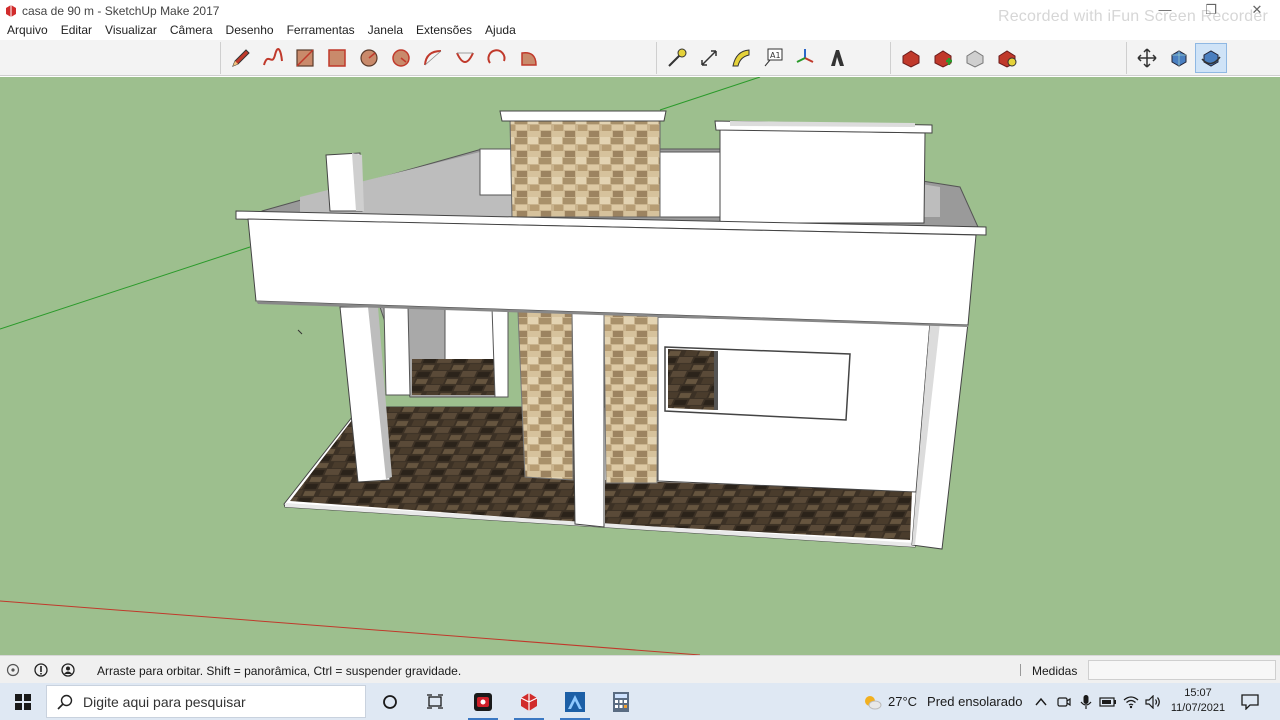 This screenshot has height=720, width=1280. I want to click on water-tank, so click(822, 176).